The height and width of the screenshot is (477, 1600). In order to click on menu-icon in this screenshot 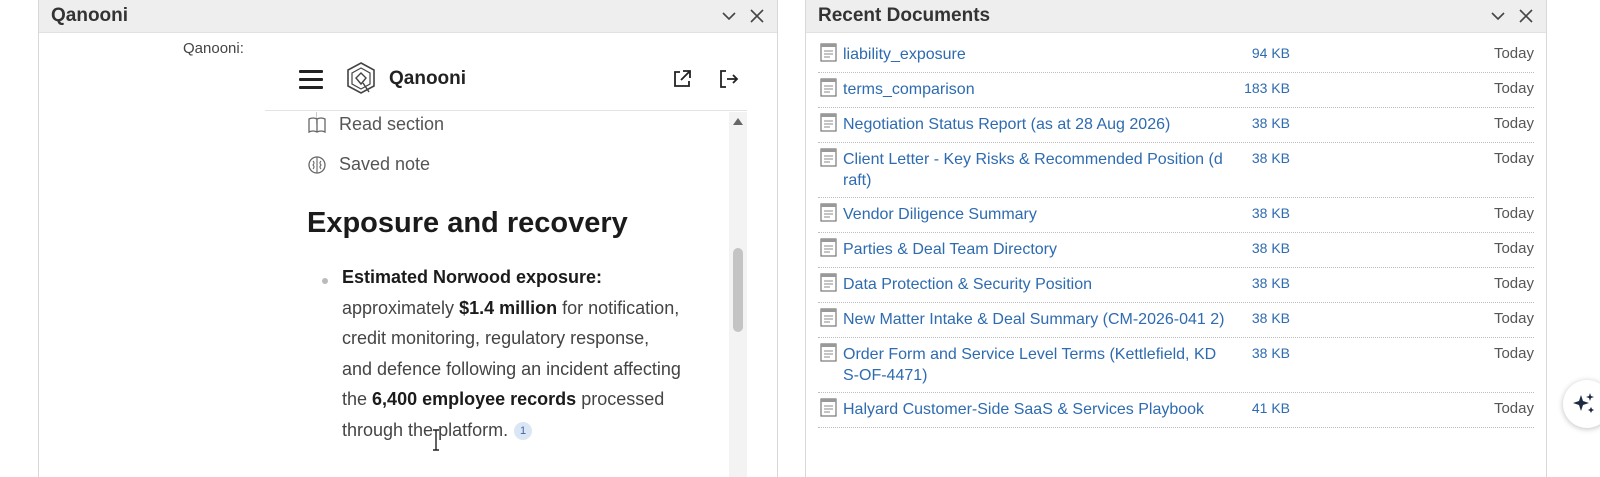, I will do `click(311, 79)`.